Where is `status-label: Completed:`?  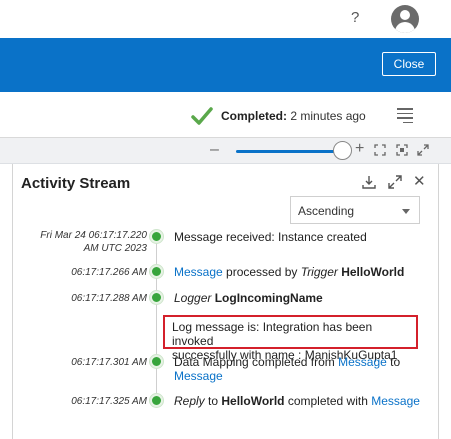 status-label: Completed: is located at coordinates (254, 116).